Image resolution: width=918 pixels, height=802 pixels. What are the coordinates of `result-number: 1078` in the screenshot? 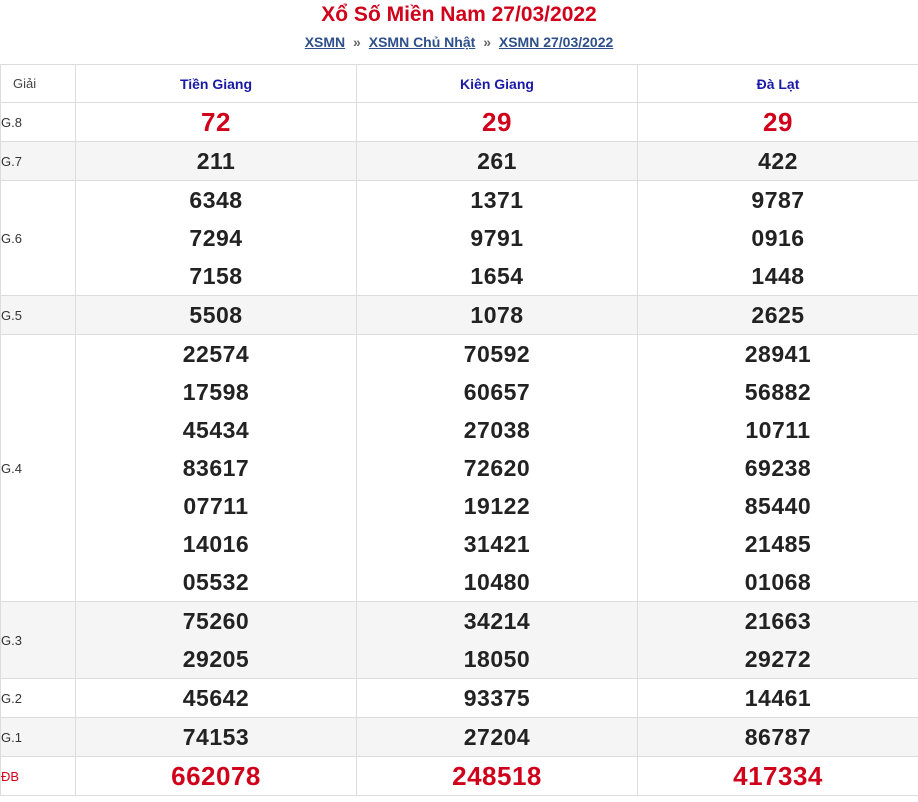 It's located at (497, 315).